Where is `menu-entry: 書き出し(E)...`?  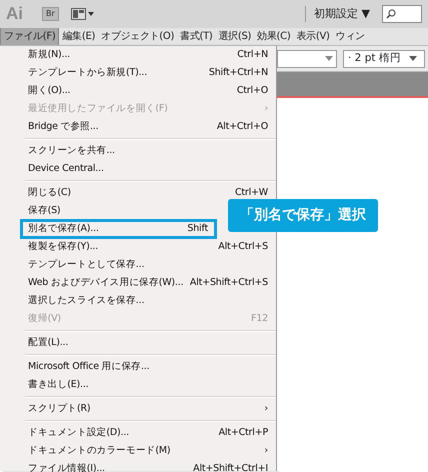 menu-entry: 書き出し(E)... is located at coordinates (150, 385).